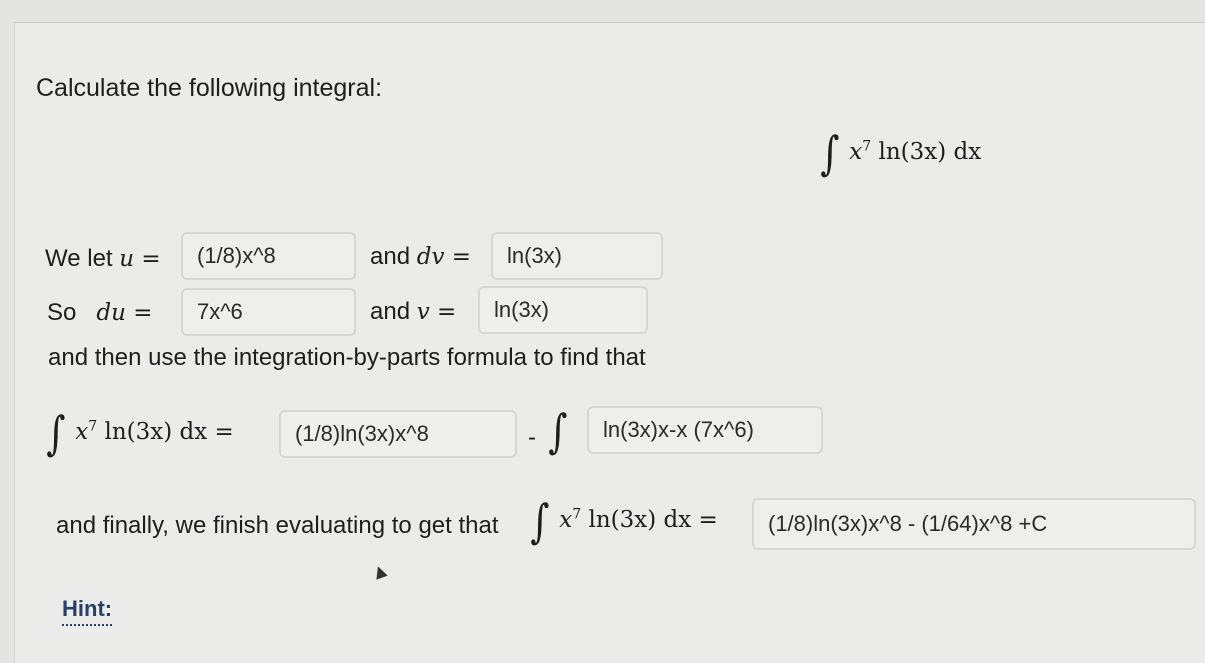  I want to click on du-input: 7x^6, so click(268, 312).